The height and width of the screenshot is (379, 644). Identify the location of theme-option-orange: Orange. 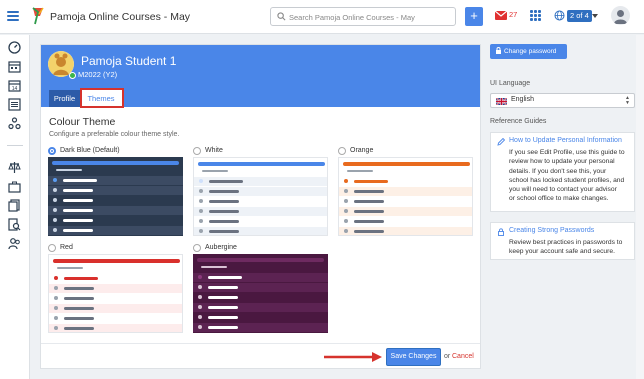
(405, 192).